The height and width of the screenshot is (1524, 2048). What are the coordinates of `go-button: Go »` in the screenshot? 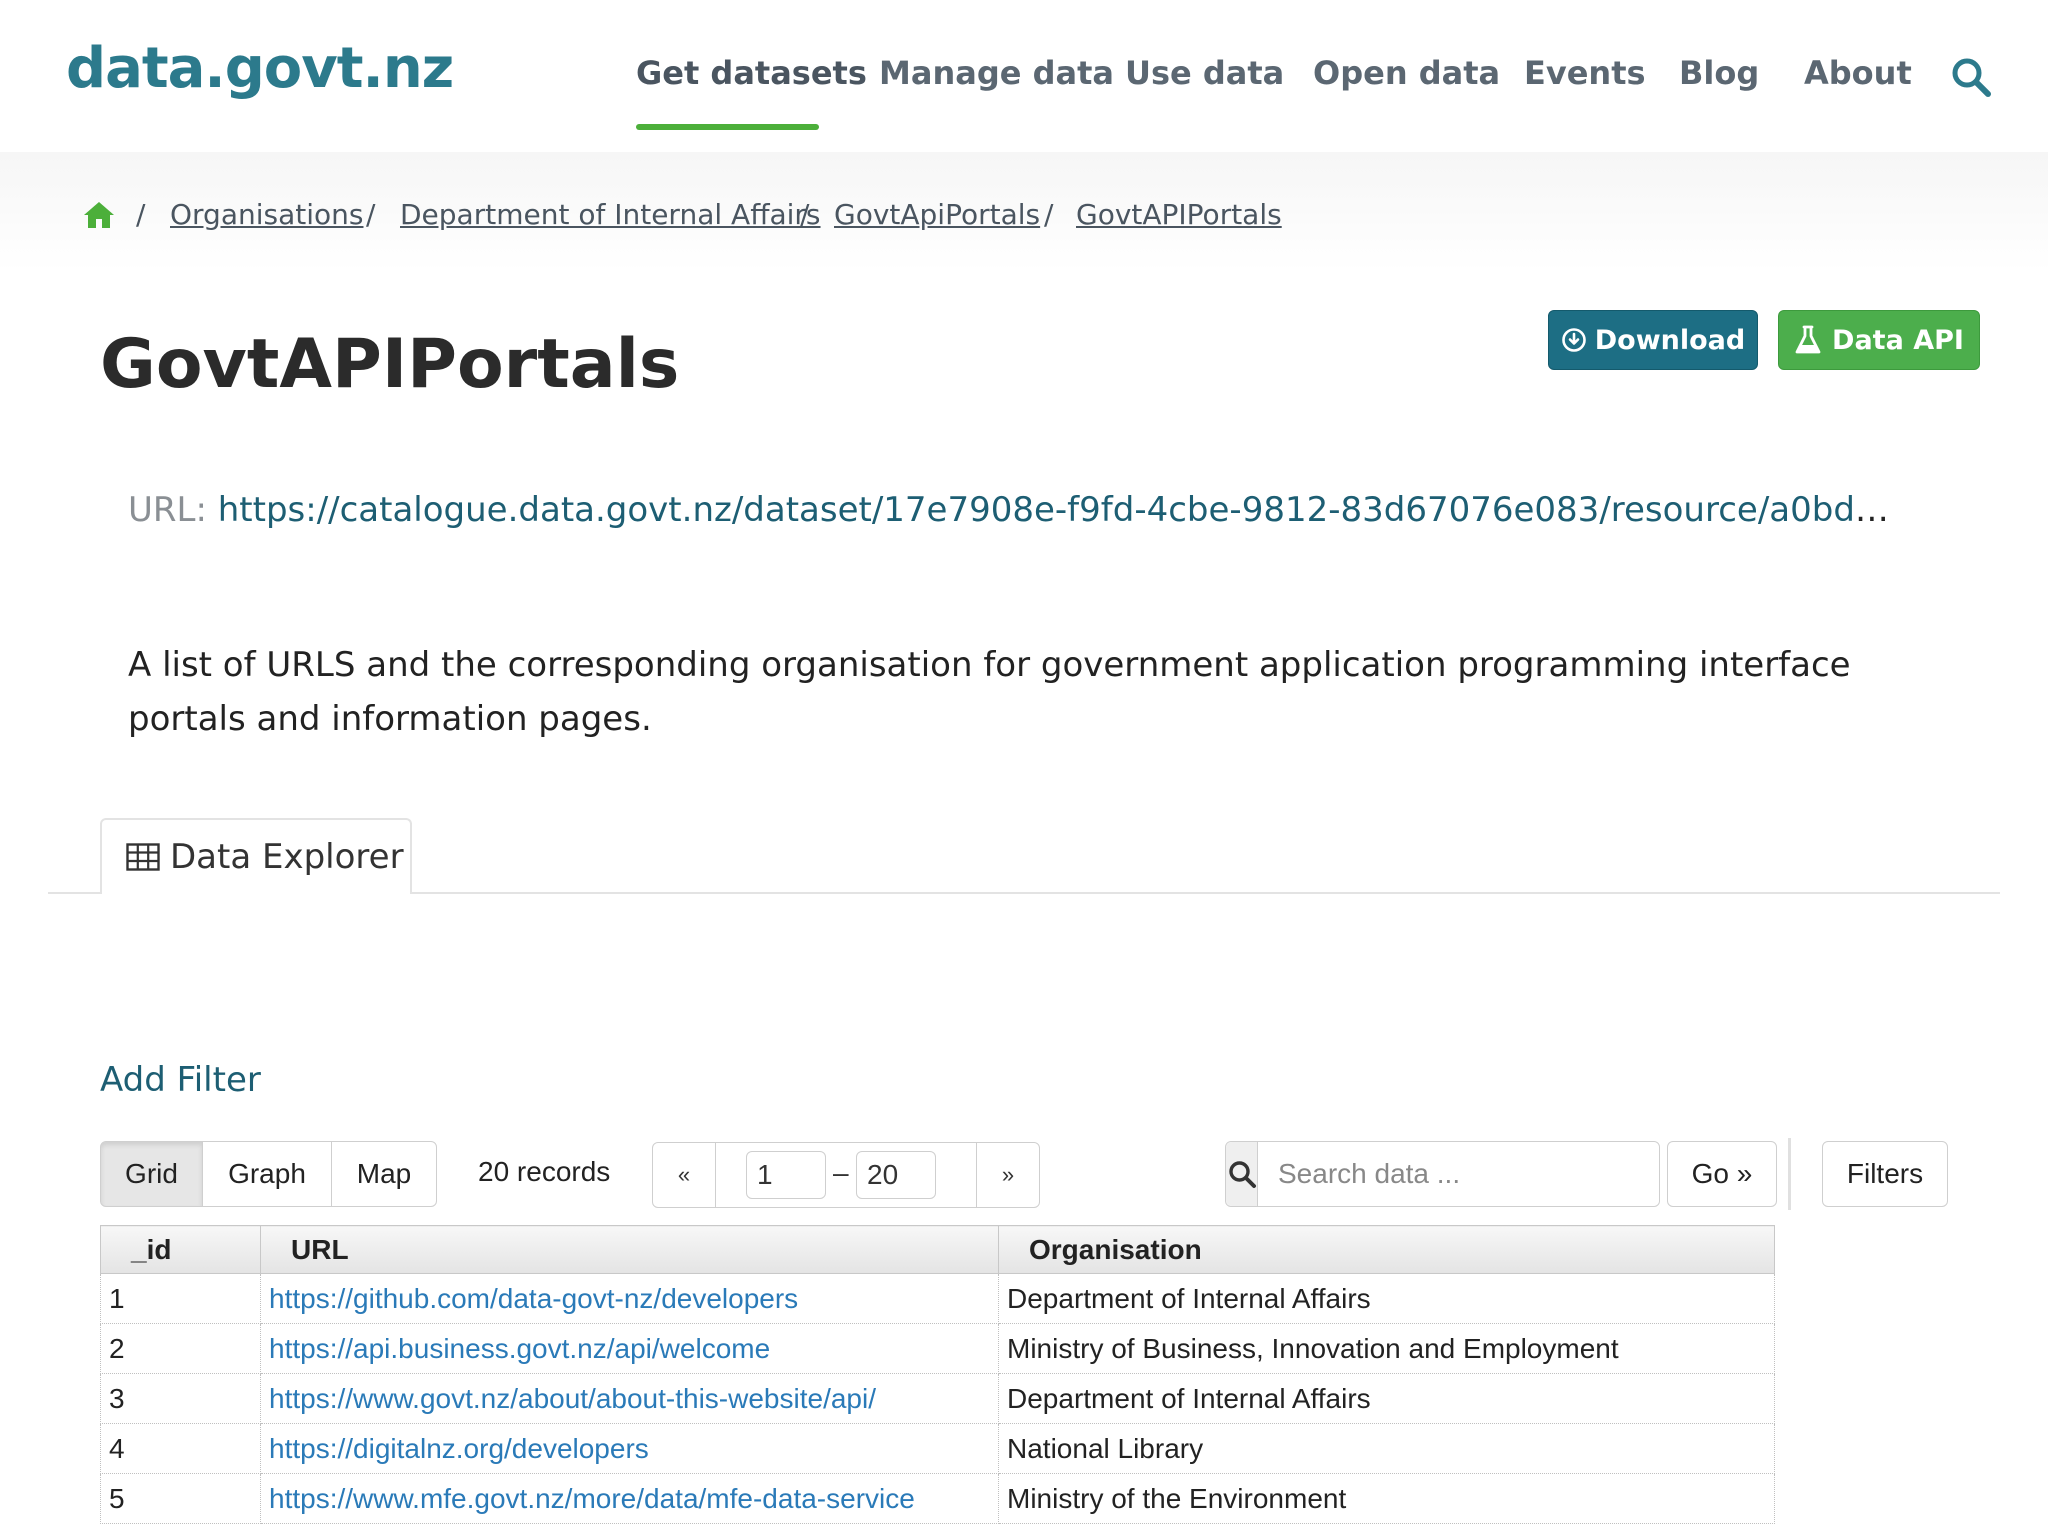 It's located at (1722, 1174).